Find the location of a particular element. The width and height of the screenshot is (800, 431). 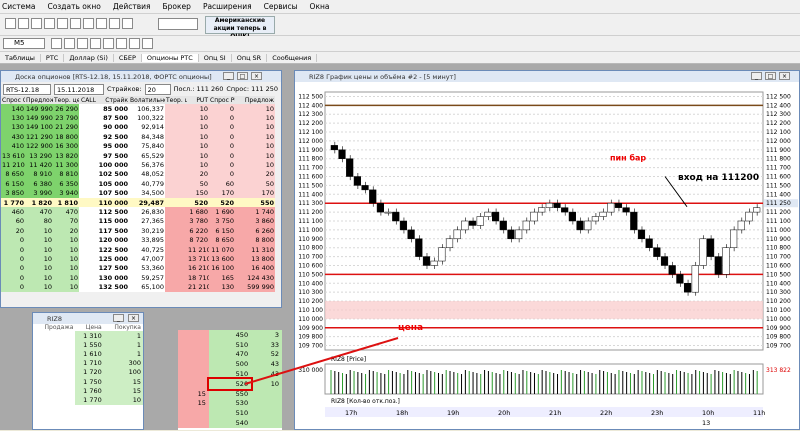

column-header: CALL is located at coordinates (88, 100).